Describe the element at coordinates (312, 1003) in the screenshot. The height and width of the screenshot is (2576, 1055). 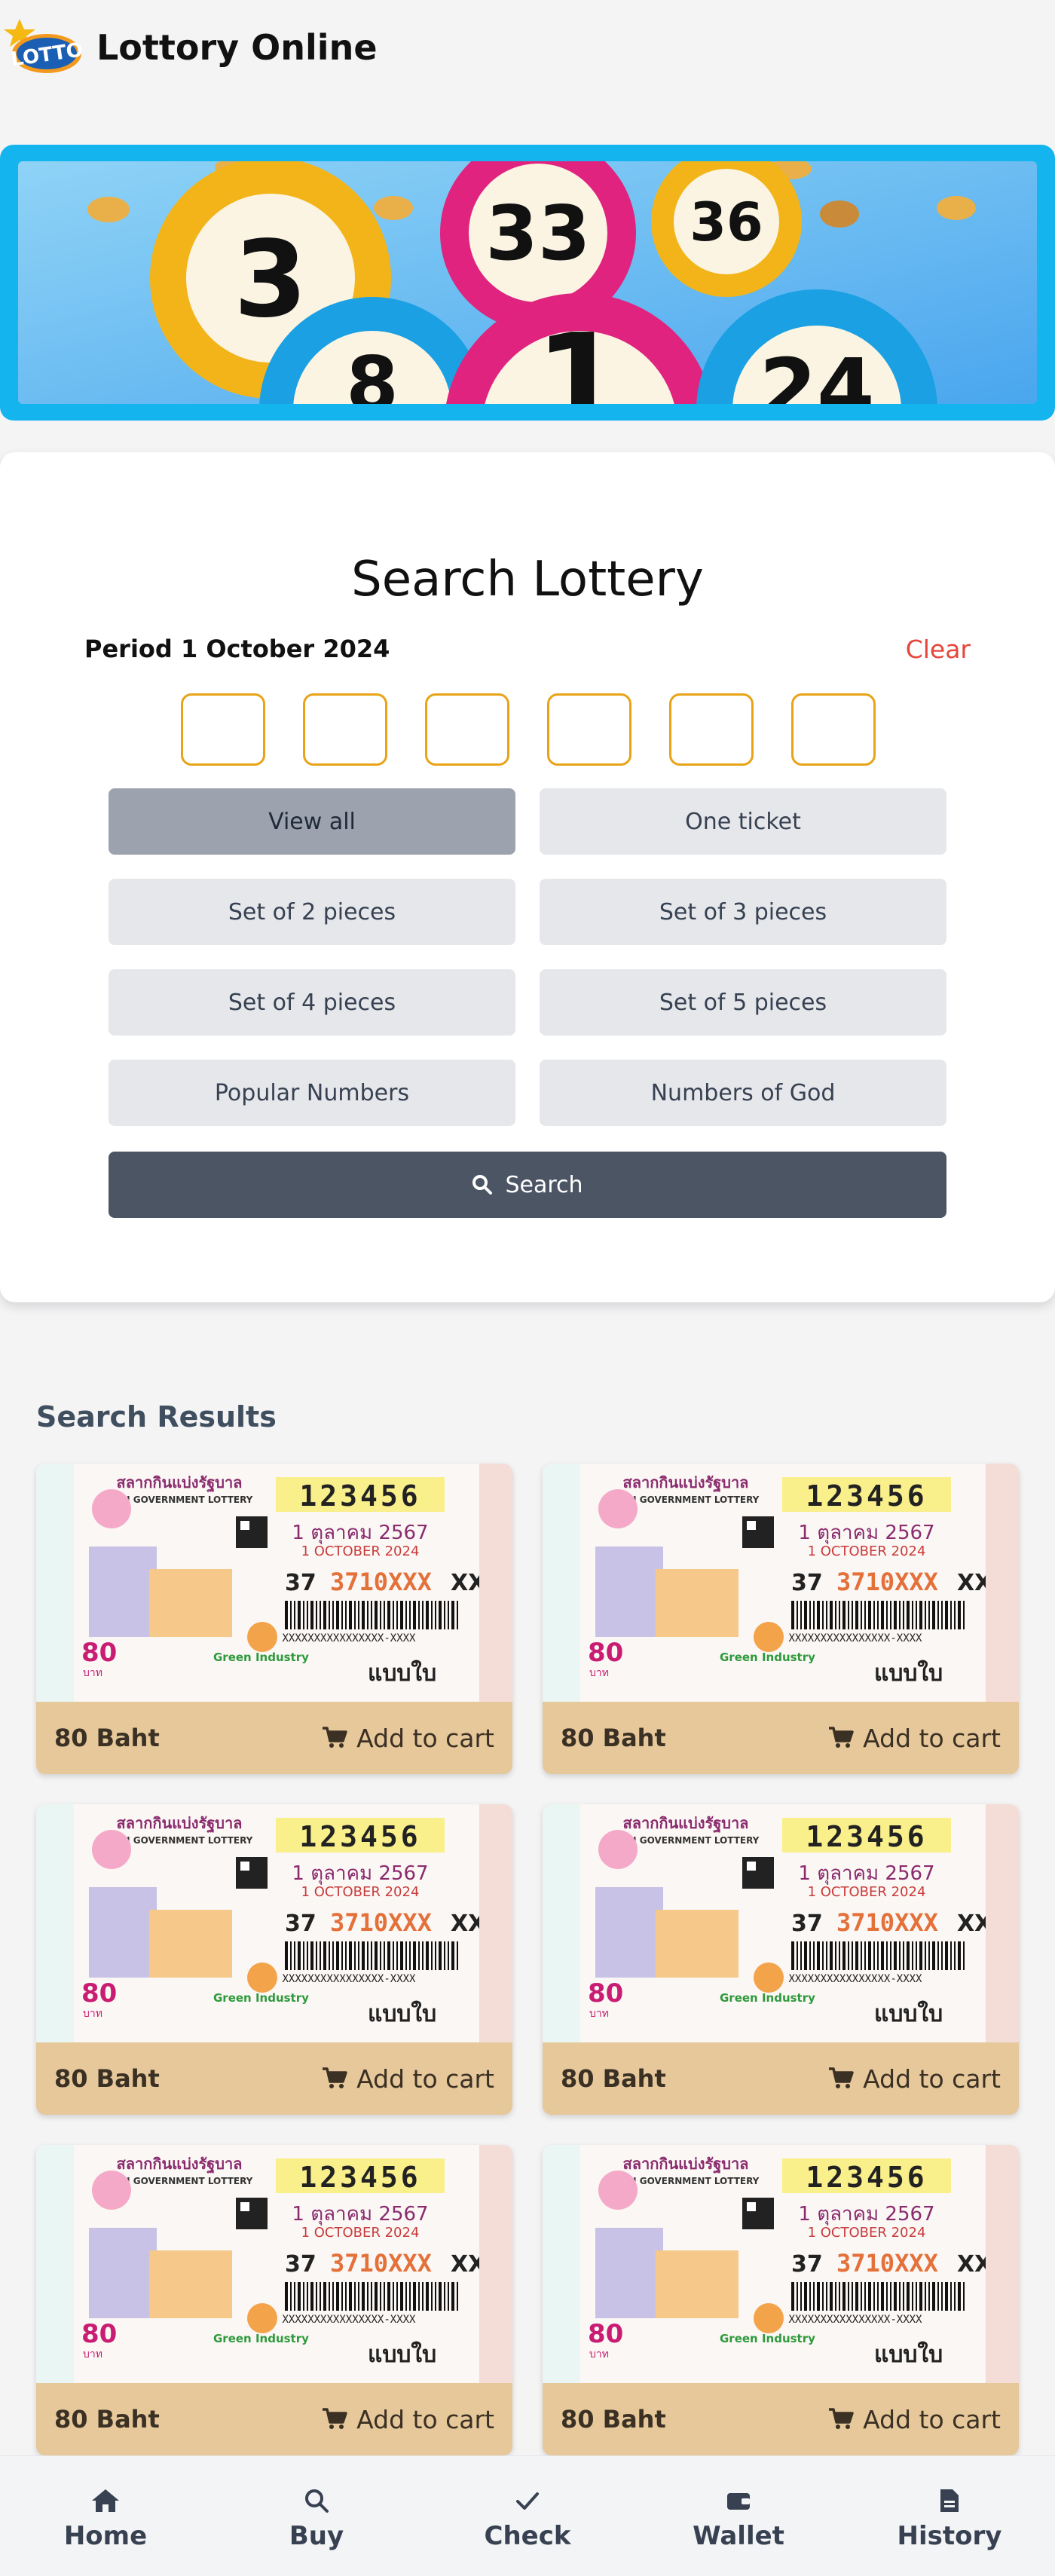
I see `option-set-of-4: Set of 4 pieces` at that location.